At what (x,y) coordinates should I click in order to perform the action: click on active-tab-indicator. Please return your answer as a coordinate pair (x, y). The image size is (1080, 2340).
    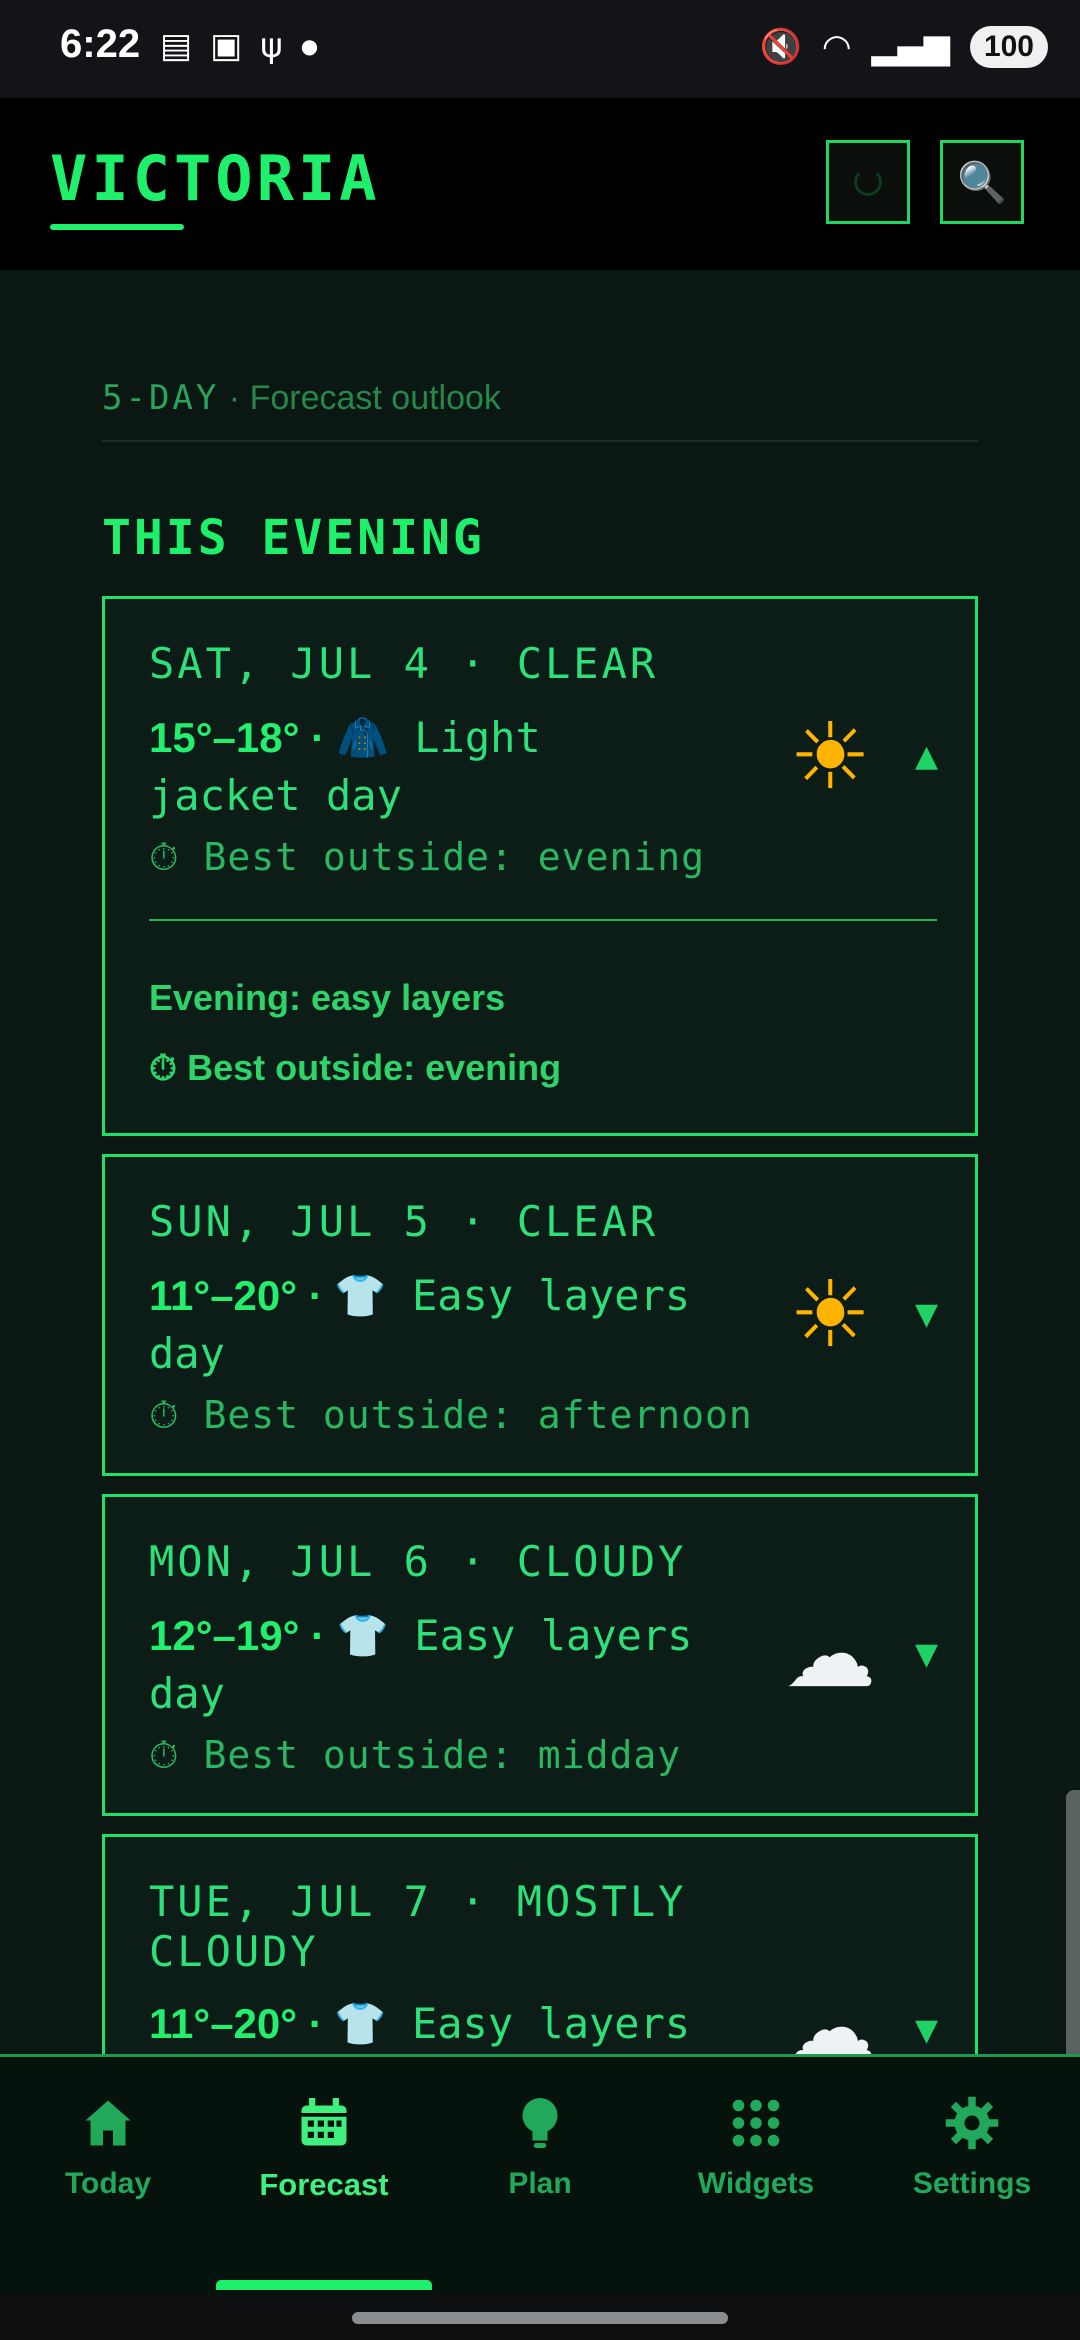
    Looking at the image, I should click on (324, 2285).